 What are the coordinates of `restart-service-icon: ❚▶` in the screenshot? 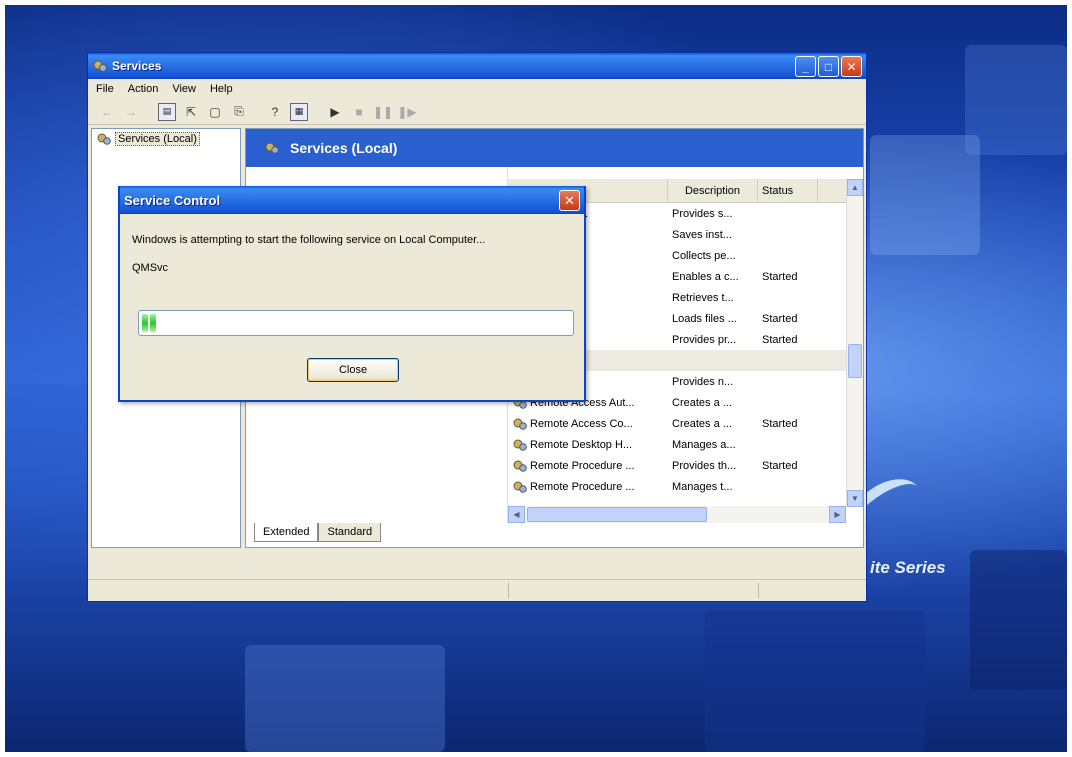 It's located at (406, 112).